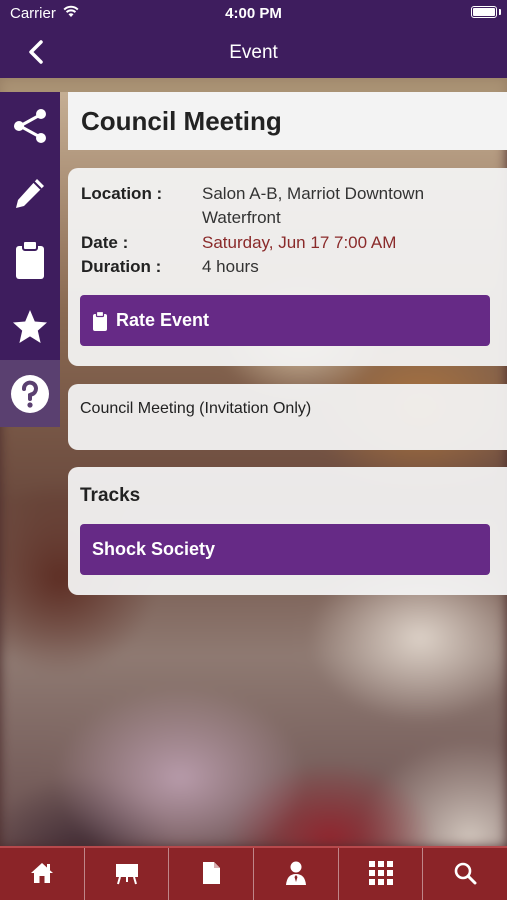  I want to click on tab-menu, so click(381, 873).